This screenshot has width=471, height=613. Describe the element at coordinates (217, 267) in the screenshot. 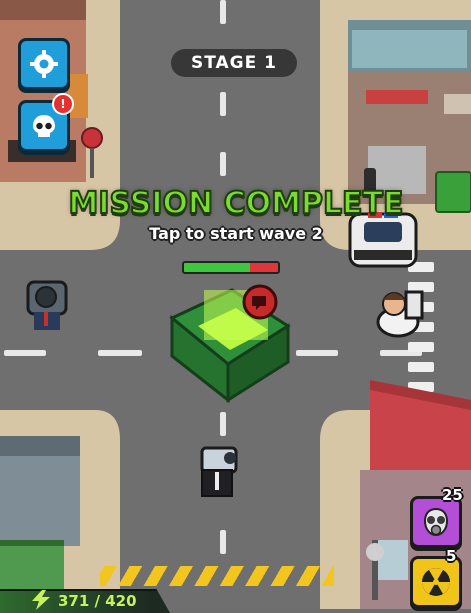

I see `boss-health-fill` at that location.